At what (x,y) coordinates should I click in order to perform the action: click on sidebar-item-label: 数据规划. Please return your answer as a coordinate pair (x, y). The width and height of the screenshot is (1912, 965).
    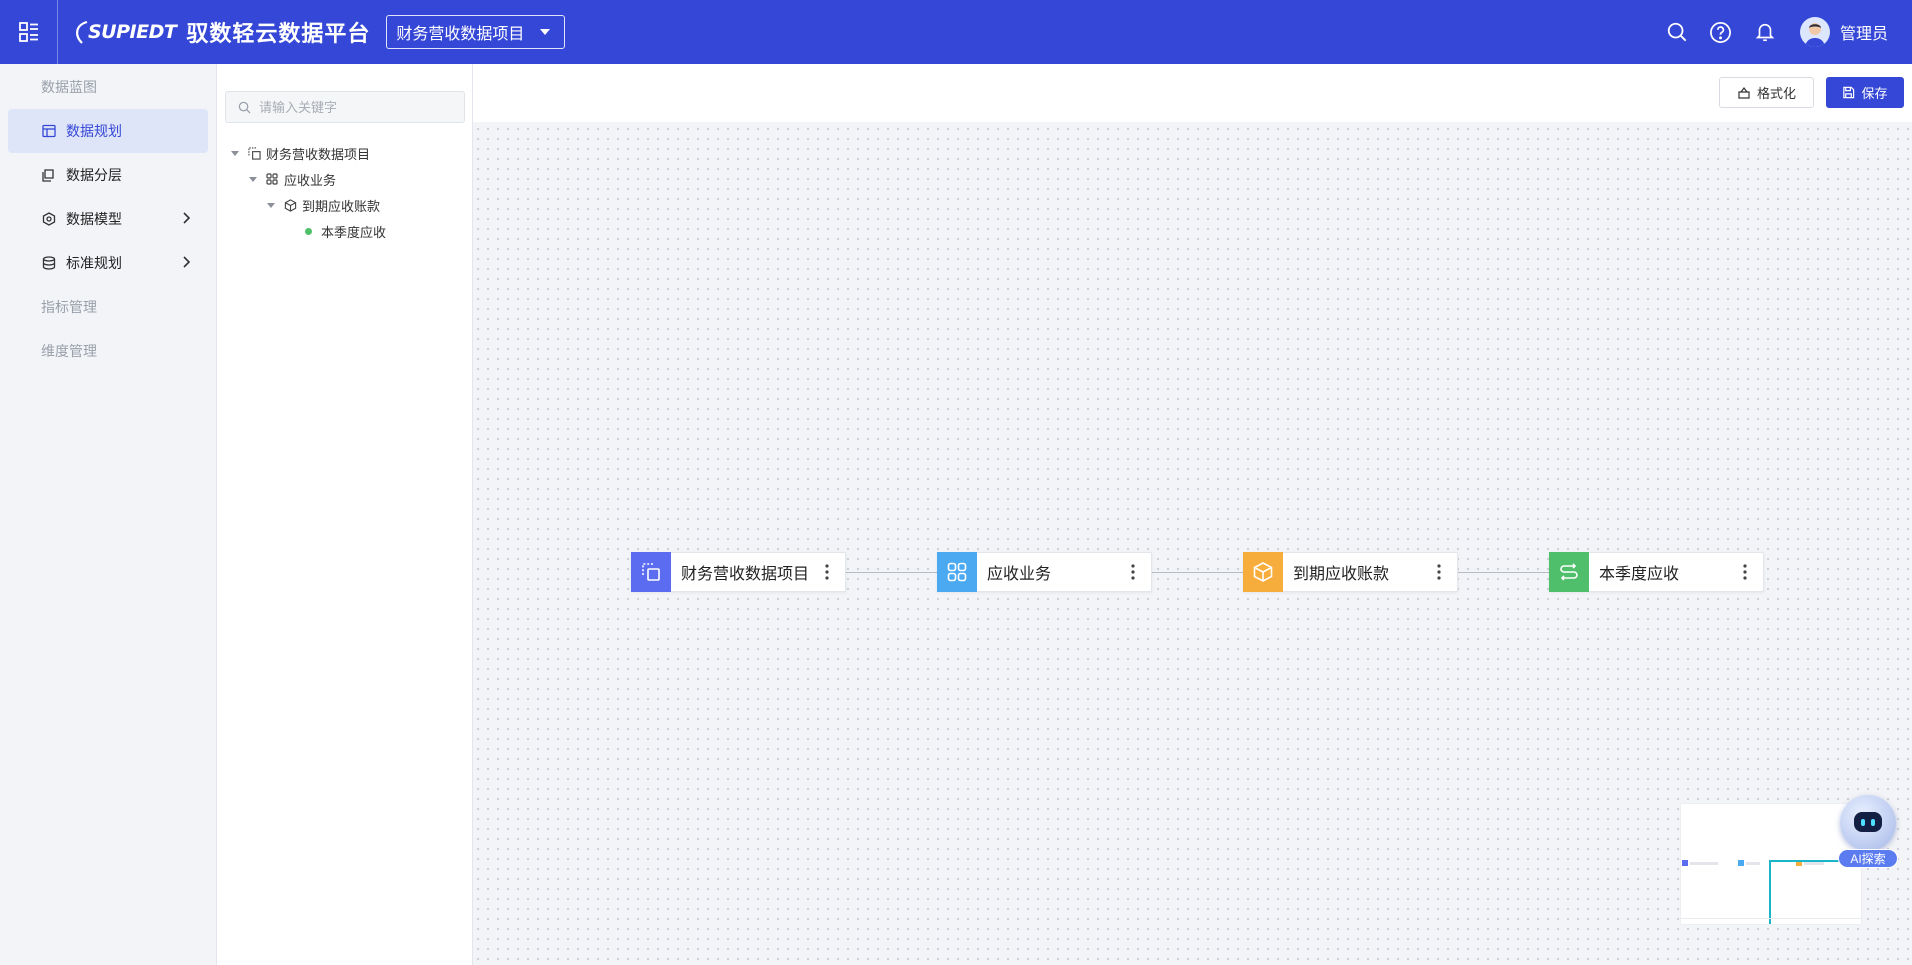
    Looking at the image, I should click on (94, 131).